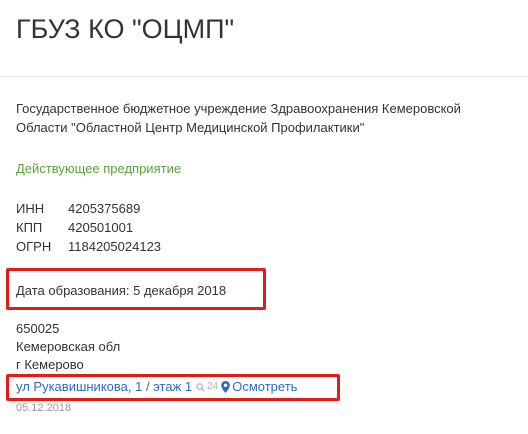 This screenshot has height=434, width=528. I want to click on street-link: ул Рукавишникова, 1 / этаж 1, so click(104, 387).